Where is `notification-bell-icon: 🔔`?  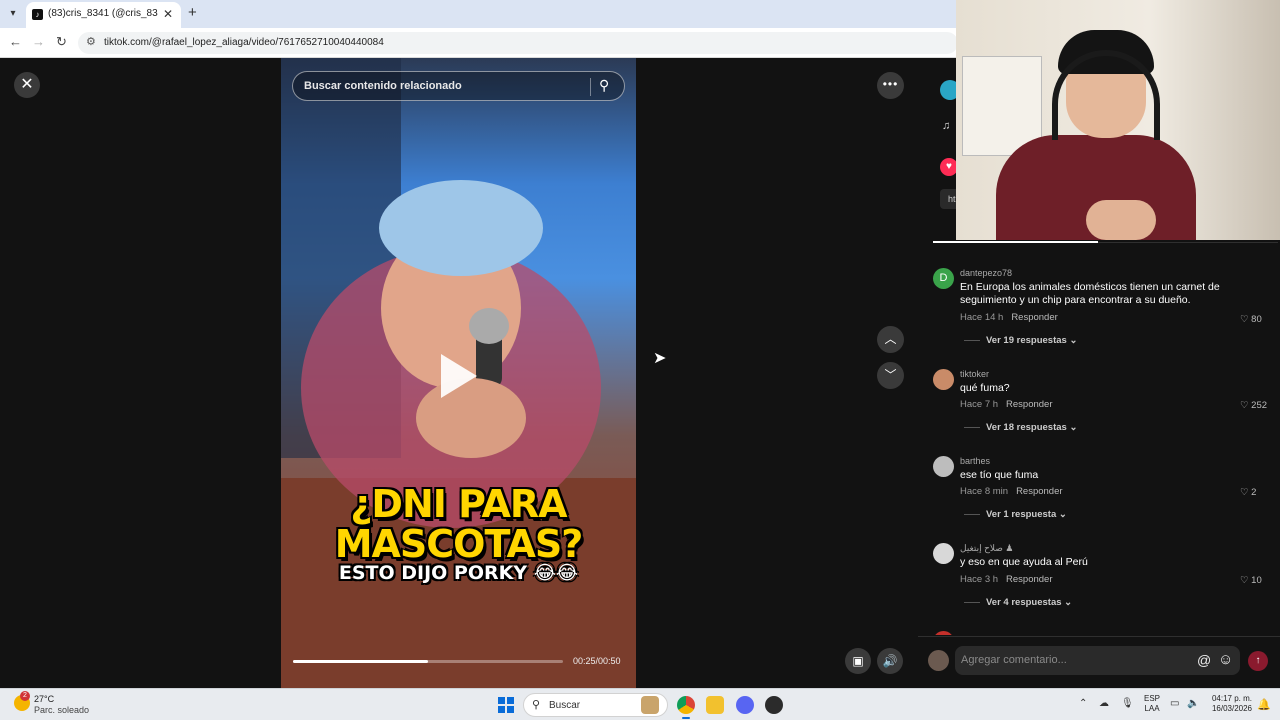
notification-bell-icon: 🔔 is located at coordinates (1264, 704).